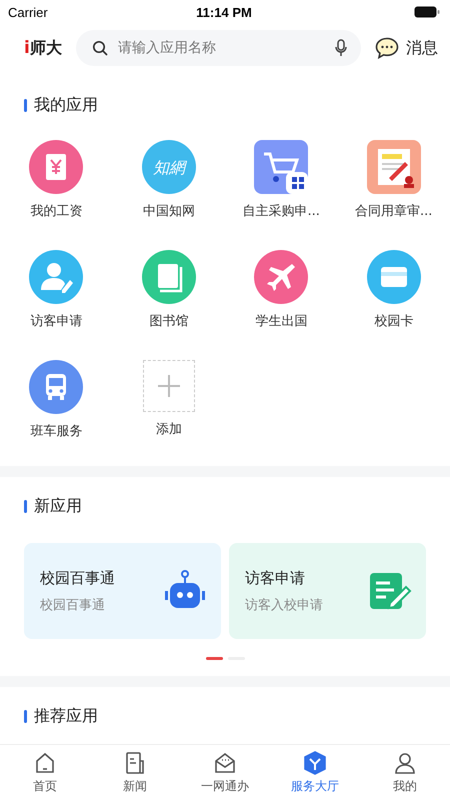  Describe the element at coordinates (100, 48) in the screenshot. I see `search-icon` at that location.